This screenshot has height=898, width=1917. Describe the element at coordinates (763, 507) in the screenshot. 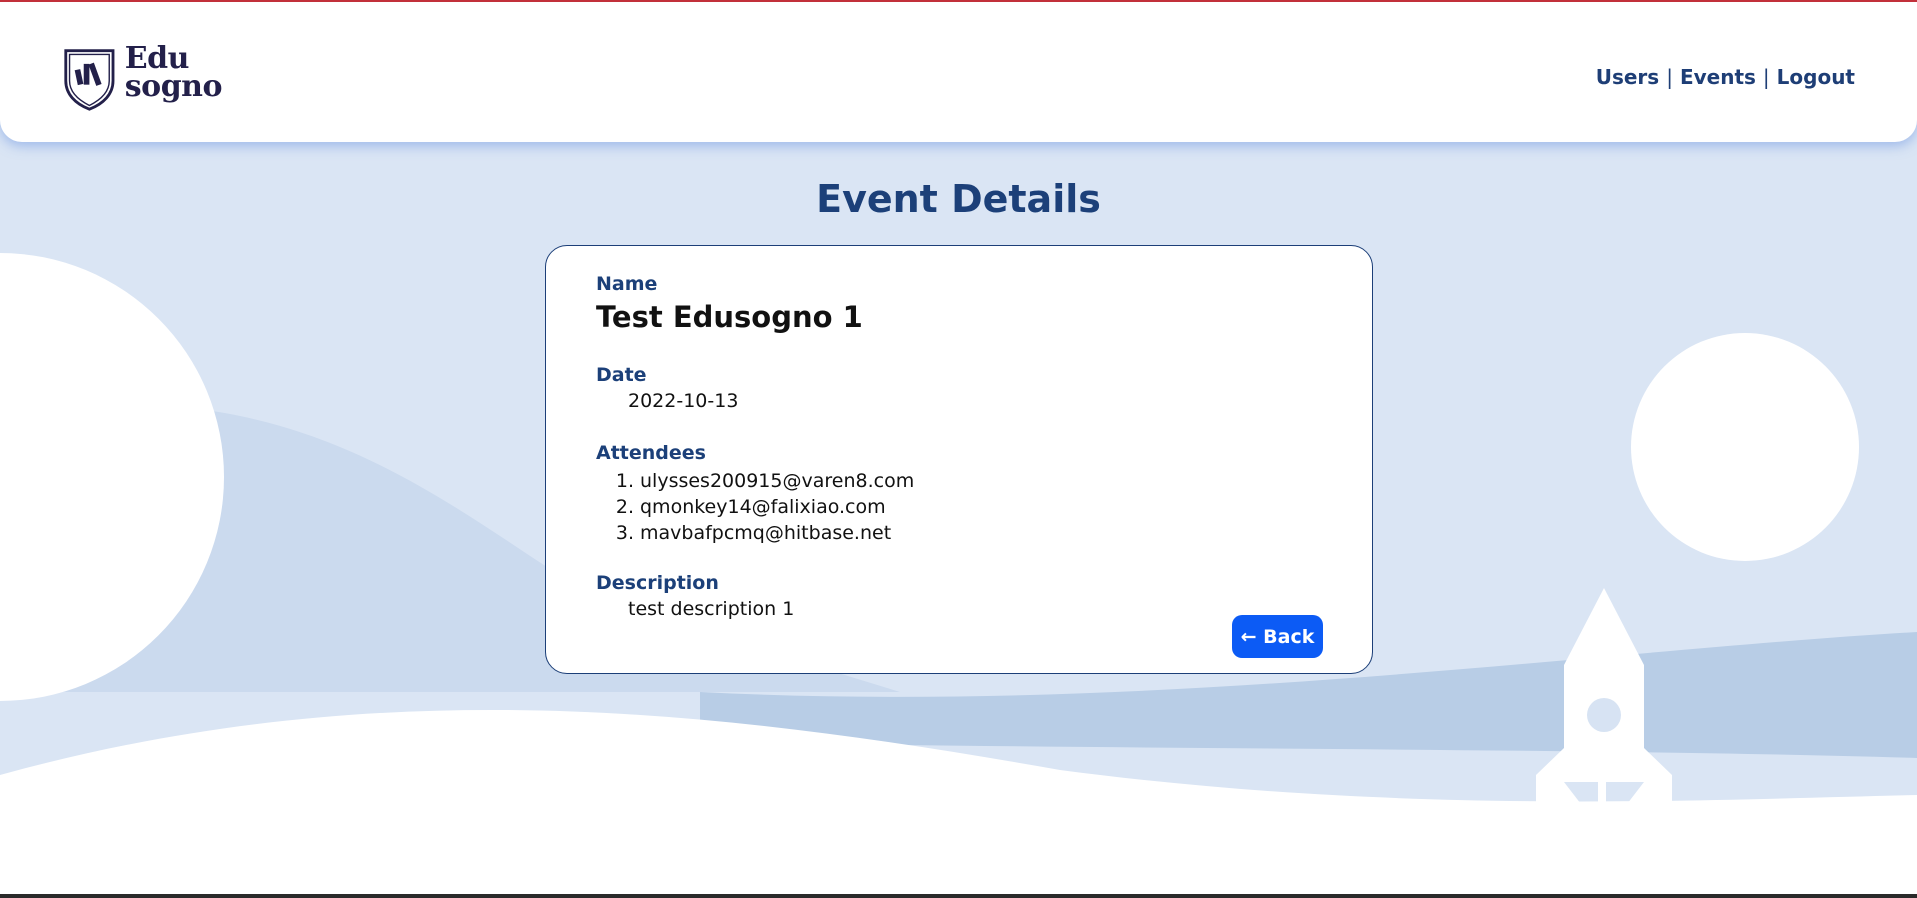

I see `attendee-email: qmonkey14@falixiao.com` at that location.